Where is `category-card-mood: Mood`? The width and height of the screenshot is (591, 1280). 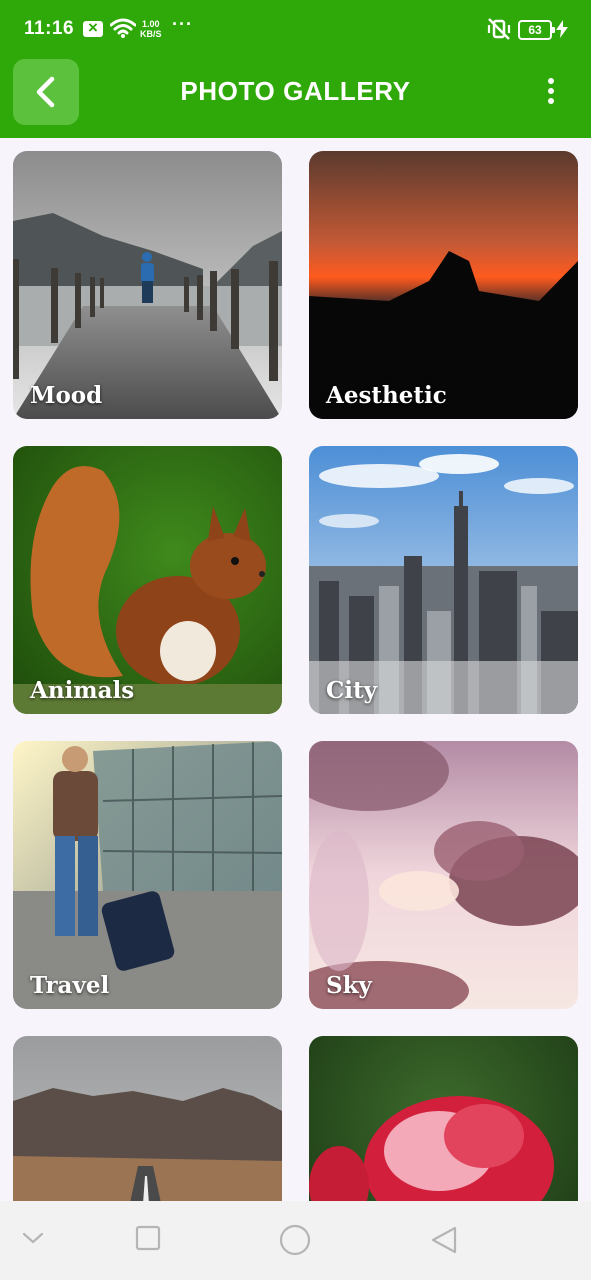 category-card-mood: Mood is located at coordinates (147, 285).